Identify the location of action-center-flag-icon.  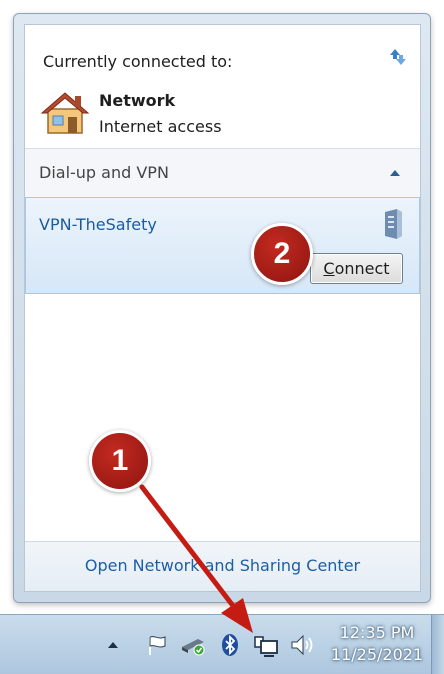
(157, 645).